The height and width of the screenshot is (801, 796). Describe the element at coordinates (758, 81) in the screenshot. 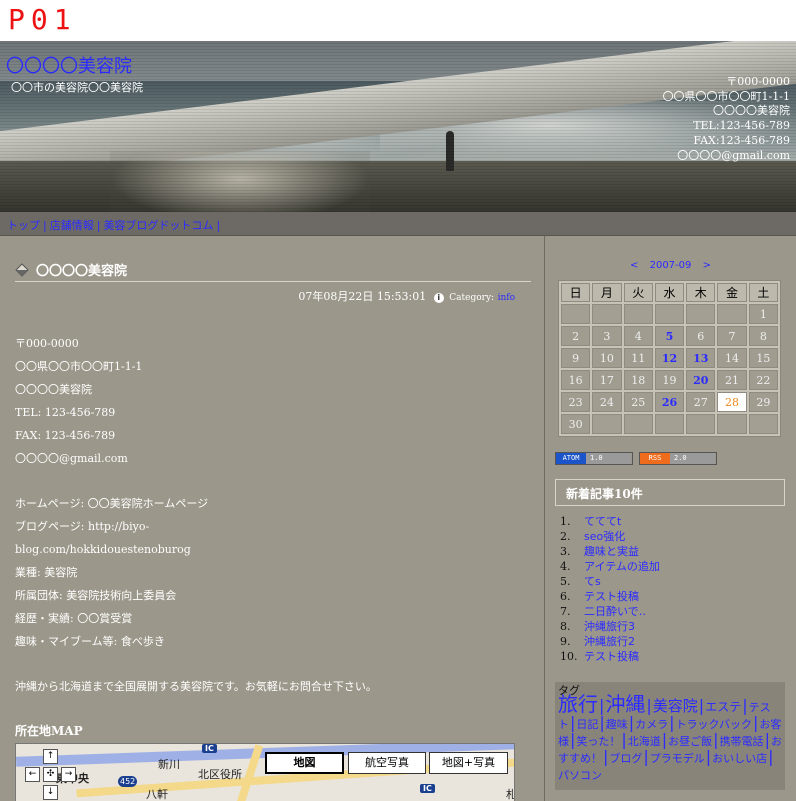

I see `header-zip: 〒000-0000` at that location.